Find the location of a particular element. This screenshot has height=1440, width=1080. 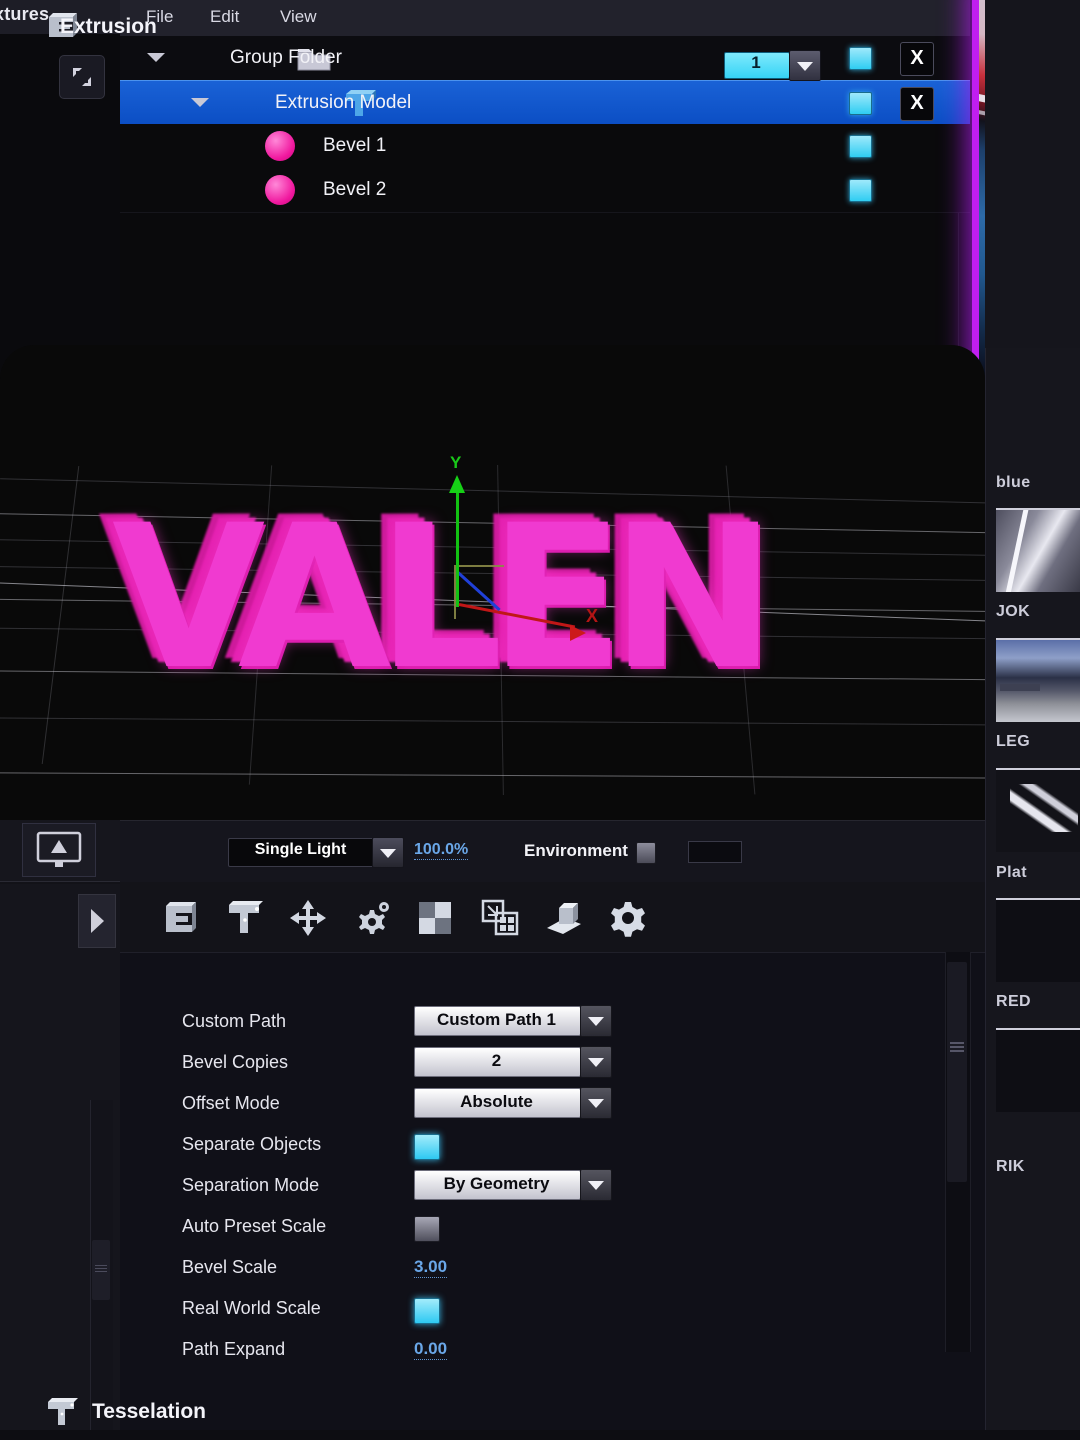

group-title-extrusion: Extrusion is located at coordinates (108, 26).